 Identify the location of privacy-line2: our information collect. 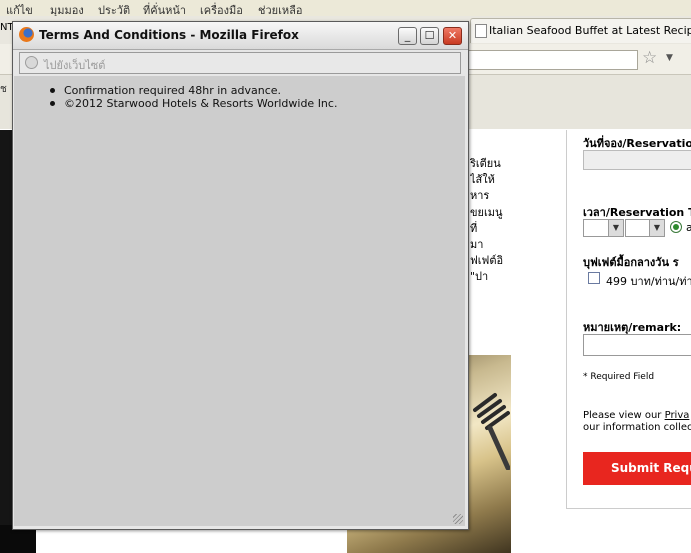
(637, 427).